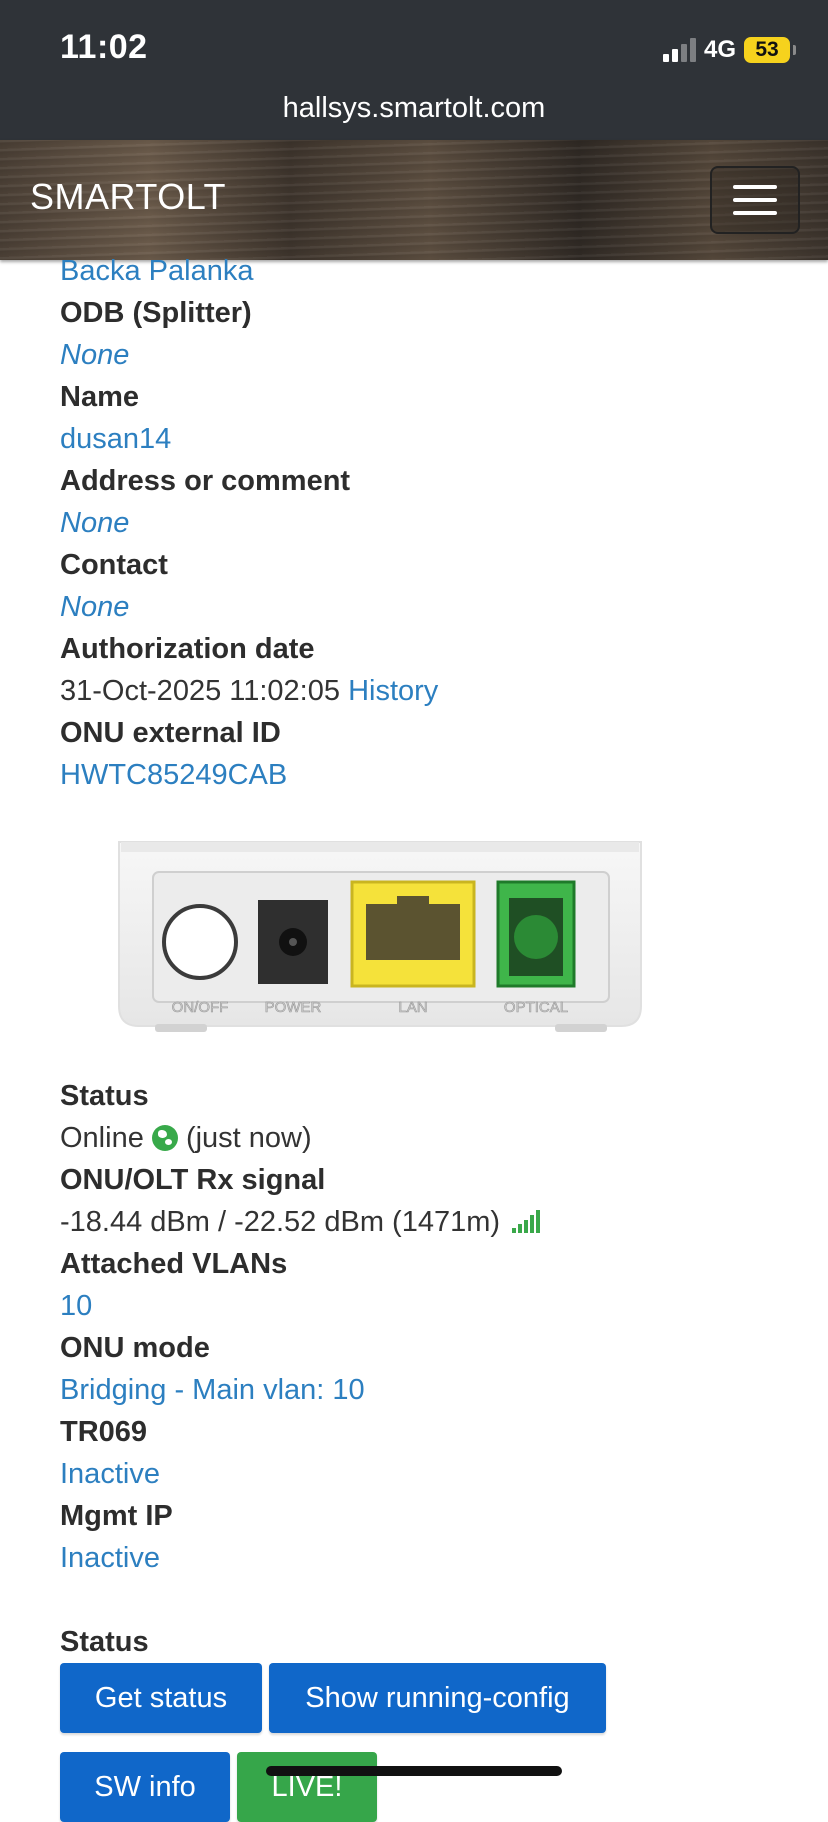  I want to click on home-indicator, so click(414, 1771).